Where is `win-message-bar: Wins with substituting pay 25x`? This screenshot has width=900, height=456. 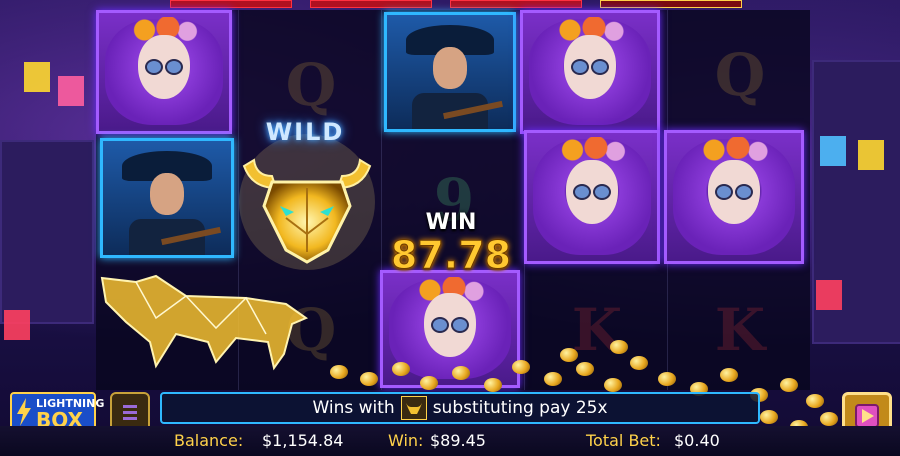 win-message-bar: Wins with substituting pay 25x is located at coordinates (460, 408).